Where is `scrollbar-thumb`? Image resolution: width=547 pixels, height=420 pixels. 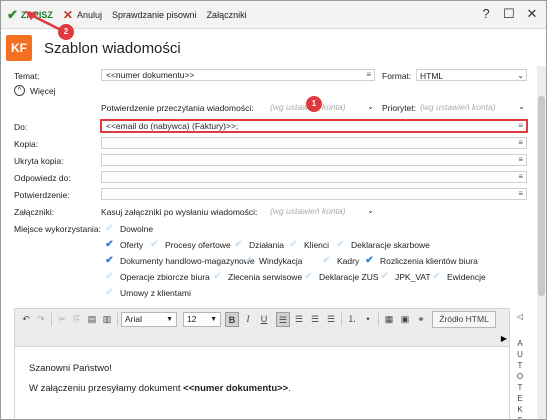
scrollbar-thumb is located at coordinates (541, 196).